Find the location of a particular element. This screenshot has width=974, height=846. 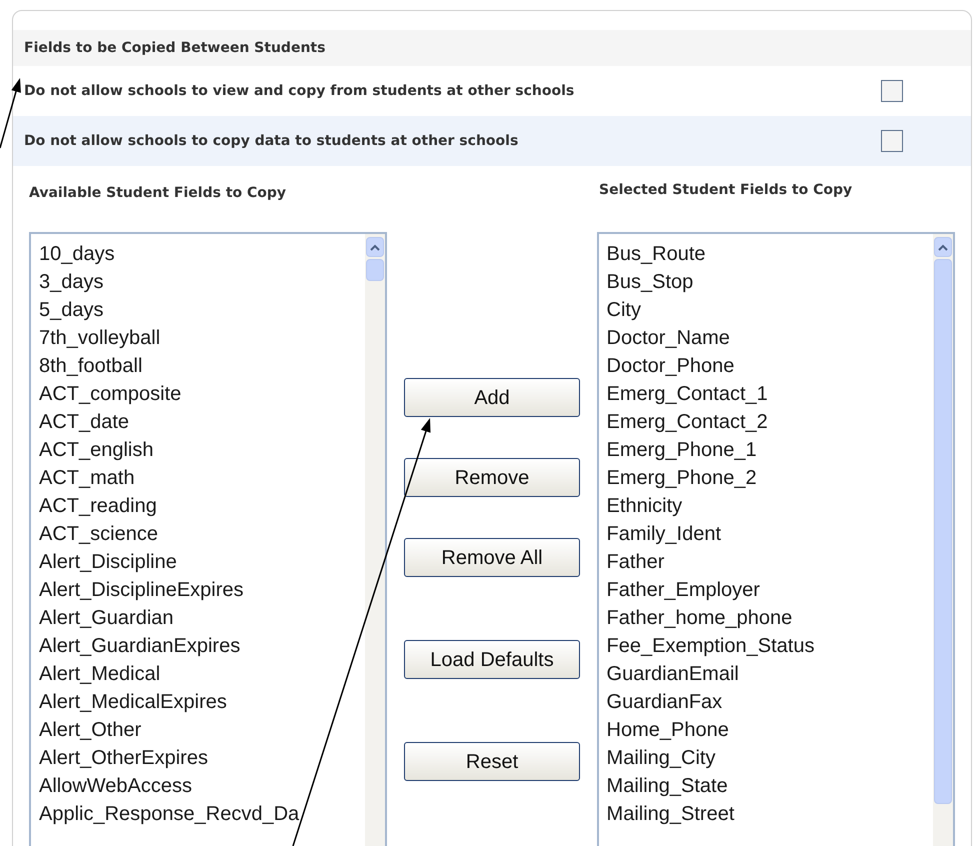

list-item: Father_home_phone is located at coordinates (769, 618).